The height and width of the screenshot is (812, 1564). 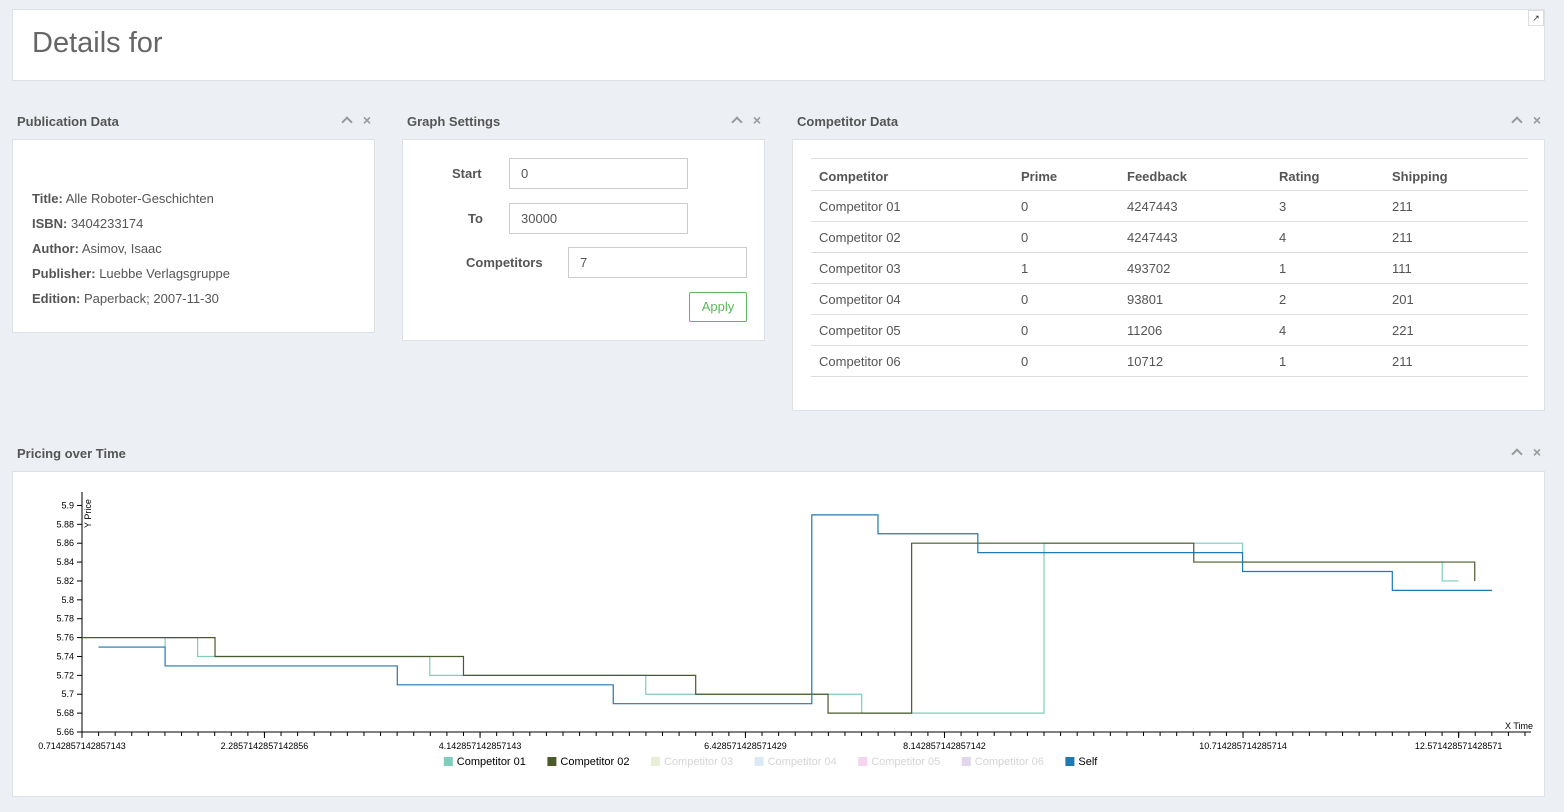 What do you see at coordinates (1195, 174) in the screenshot?
I see `col-feedback: Feedback` at bounding box center [1195, 174].